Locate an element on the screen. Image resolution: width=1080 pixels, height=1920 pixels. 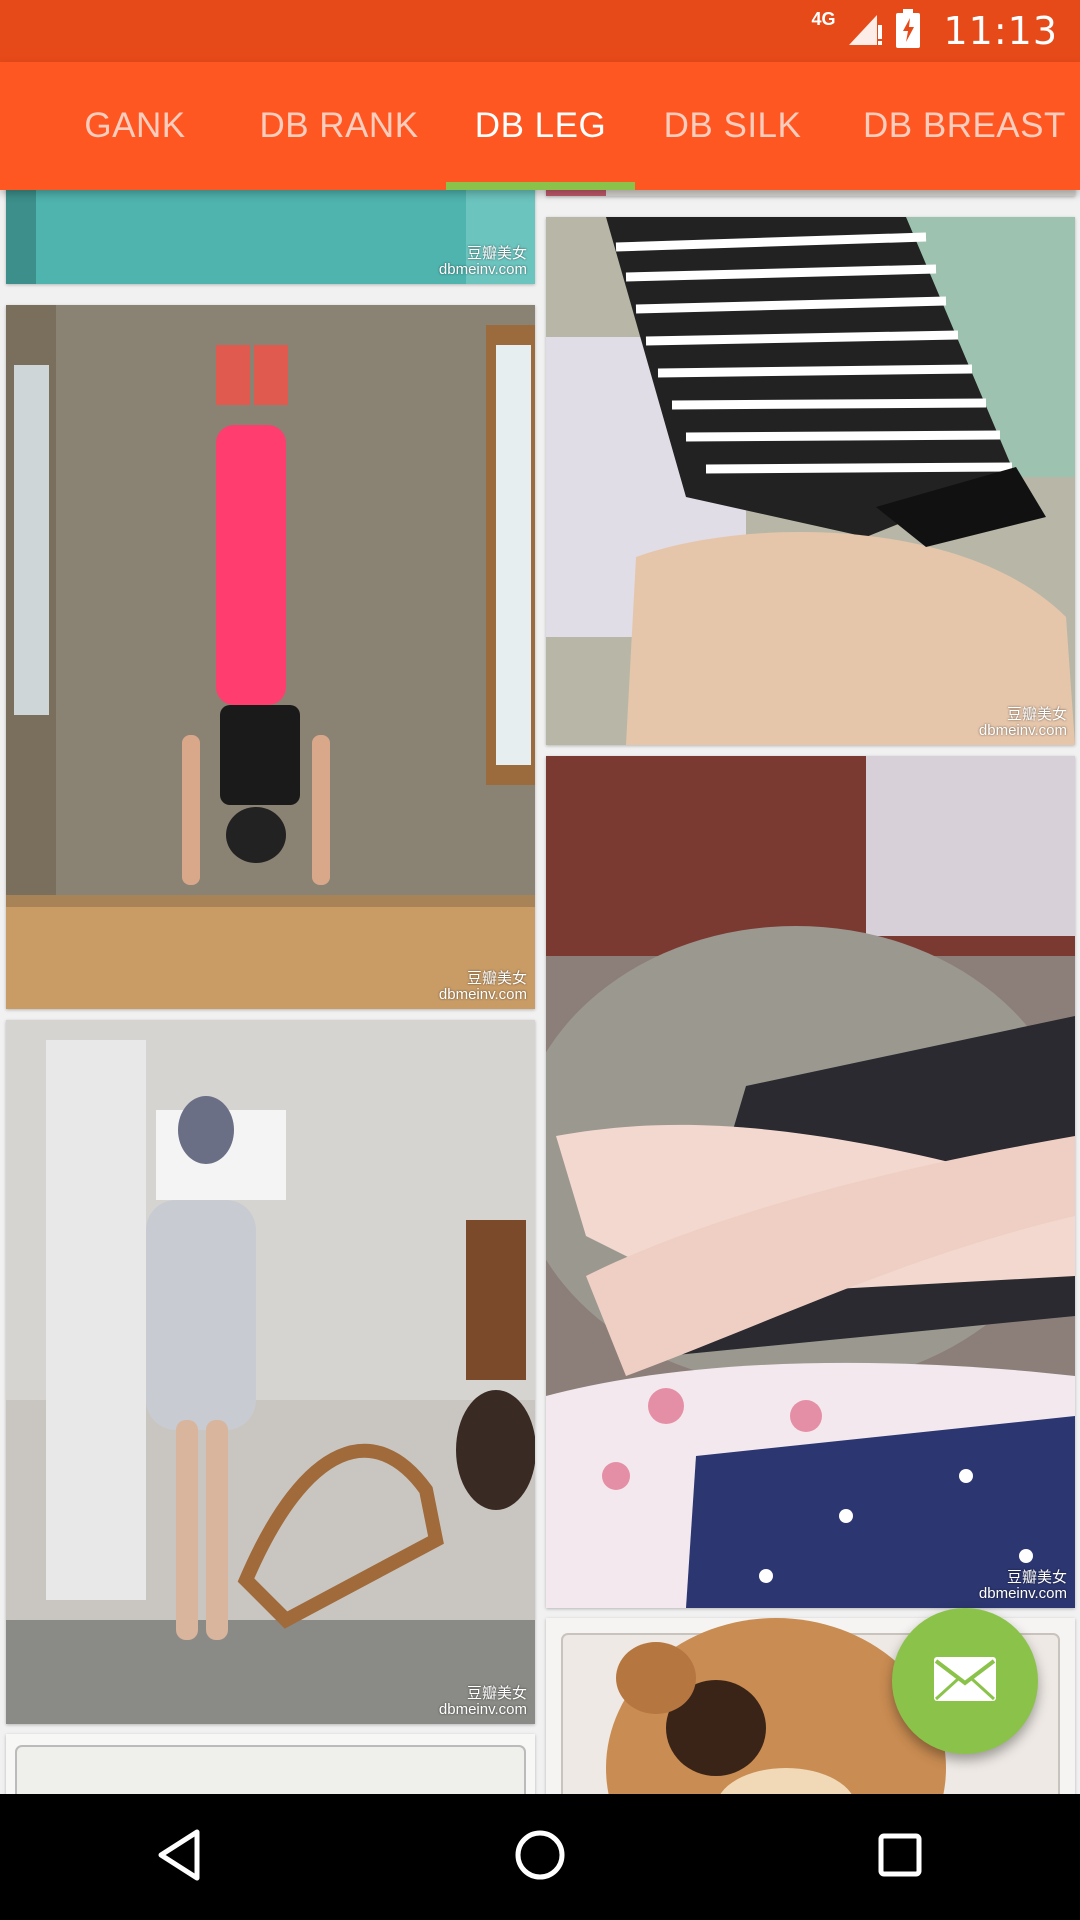
tab-db-breast: DB BREAST is located at coordinates (962, 126).